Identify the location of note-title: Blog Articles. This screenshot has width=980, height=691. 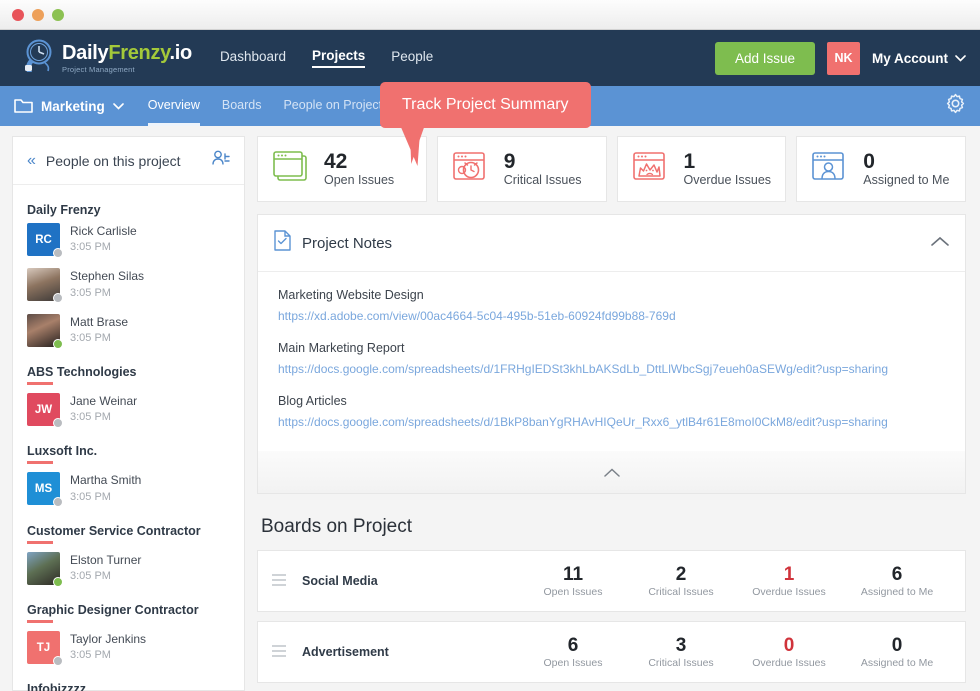
(312, 401).